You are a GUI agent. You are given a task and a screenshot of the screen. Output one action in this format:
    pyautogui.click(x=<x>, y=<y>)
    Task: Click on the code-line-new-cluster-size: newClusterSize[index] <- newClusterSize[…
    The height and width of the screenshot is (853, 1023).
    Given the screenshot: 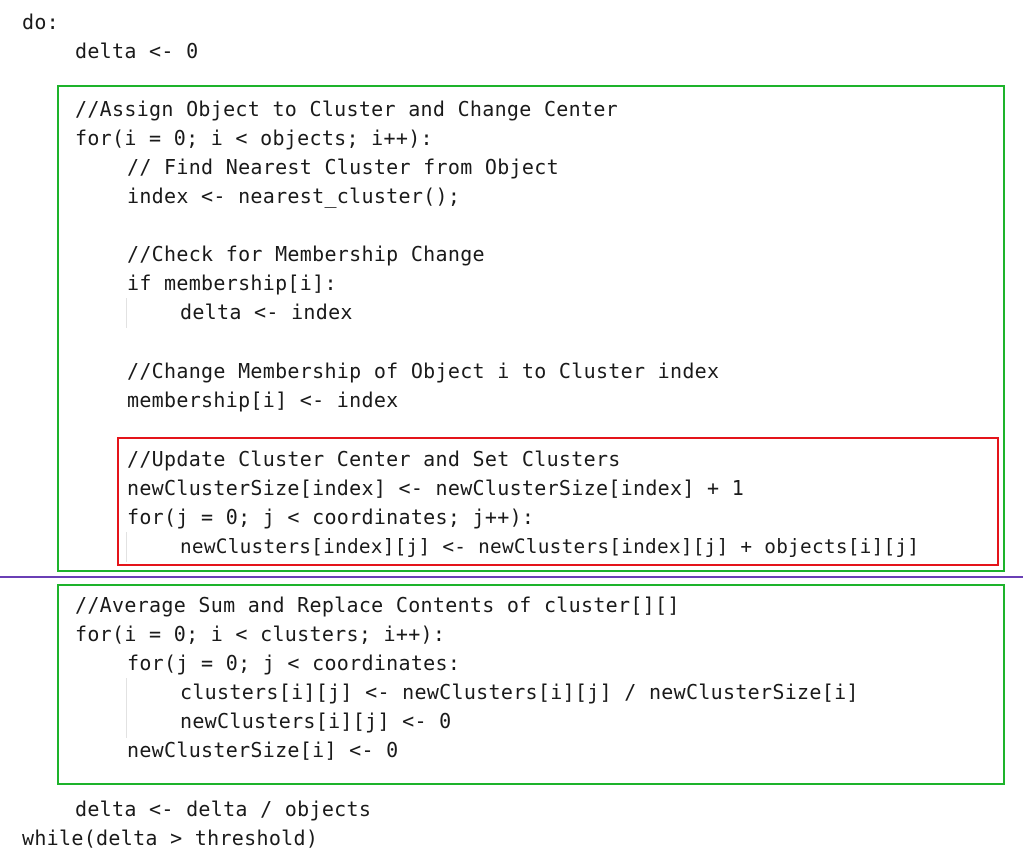 What is the action you would take?
    pyautogui.click(x=436, y=488)
    